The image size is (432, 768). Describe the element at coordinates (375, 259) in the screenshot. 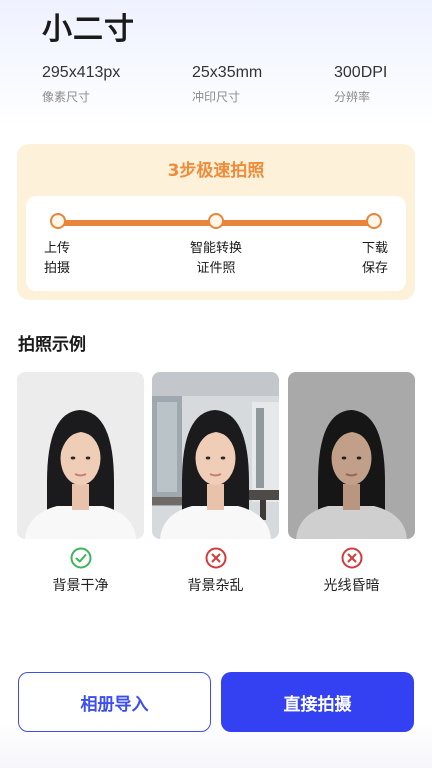

I see `step-label-download: 下载 保存` at that location.